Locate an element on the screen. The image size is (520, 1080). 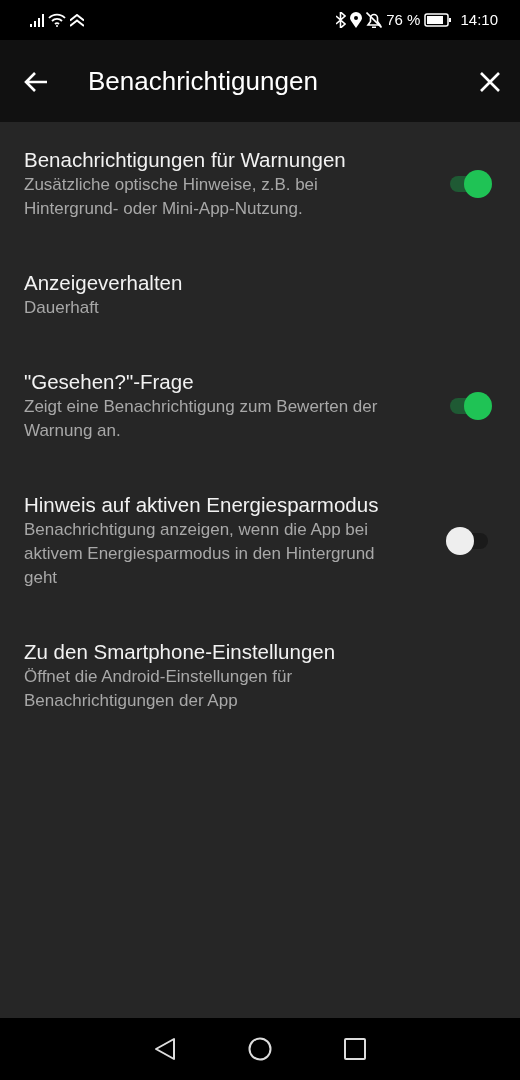
home-icon is located at coordinates (260, 1049).